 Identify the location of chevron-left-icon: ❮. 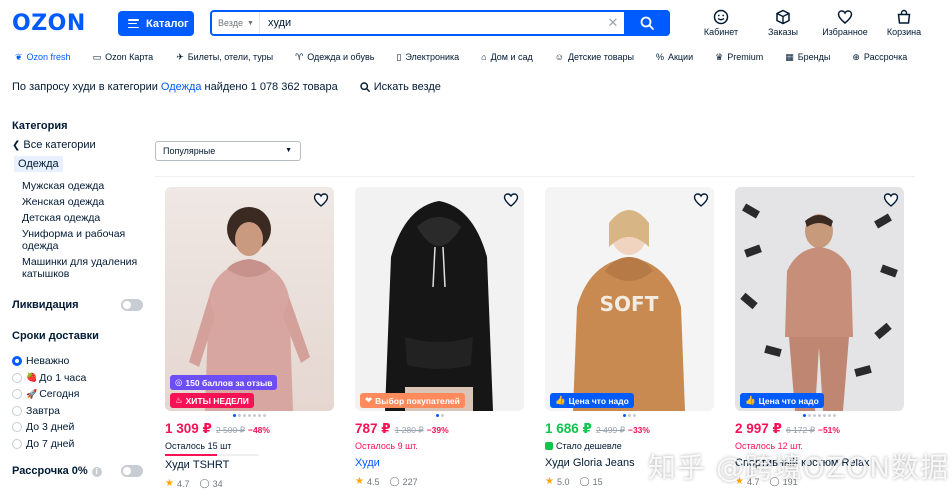
(16, 145).